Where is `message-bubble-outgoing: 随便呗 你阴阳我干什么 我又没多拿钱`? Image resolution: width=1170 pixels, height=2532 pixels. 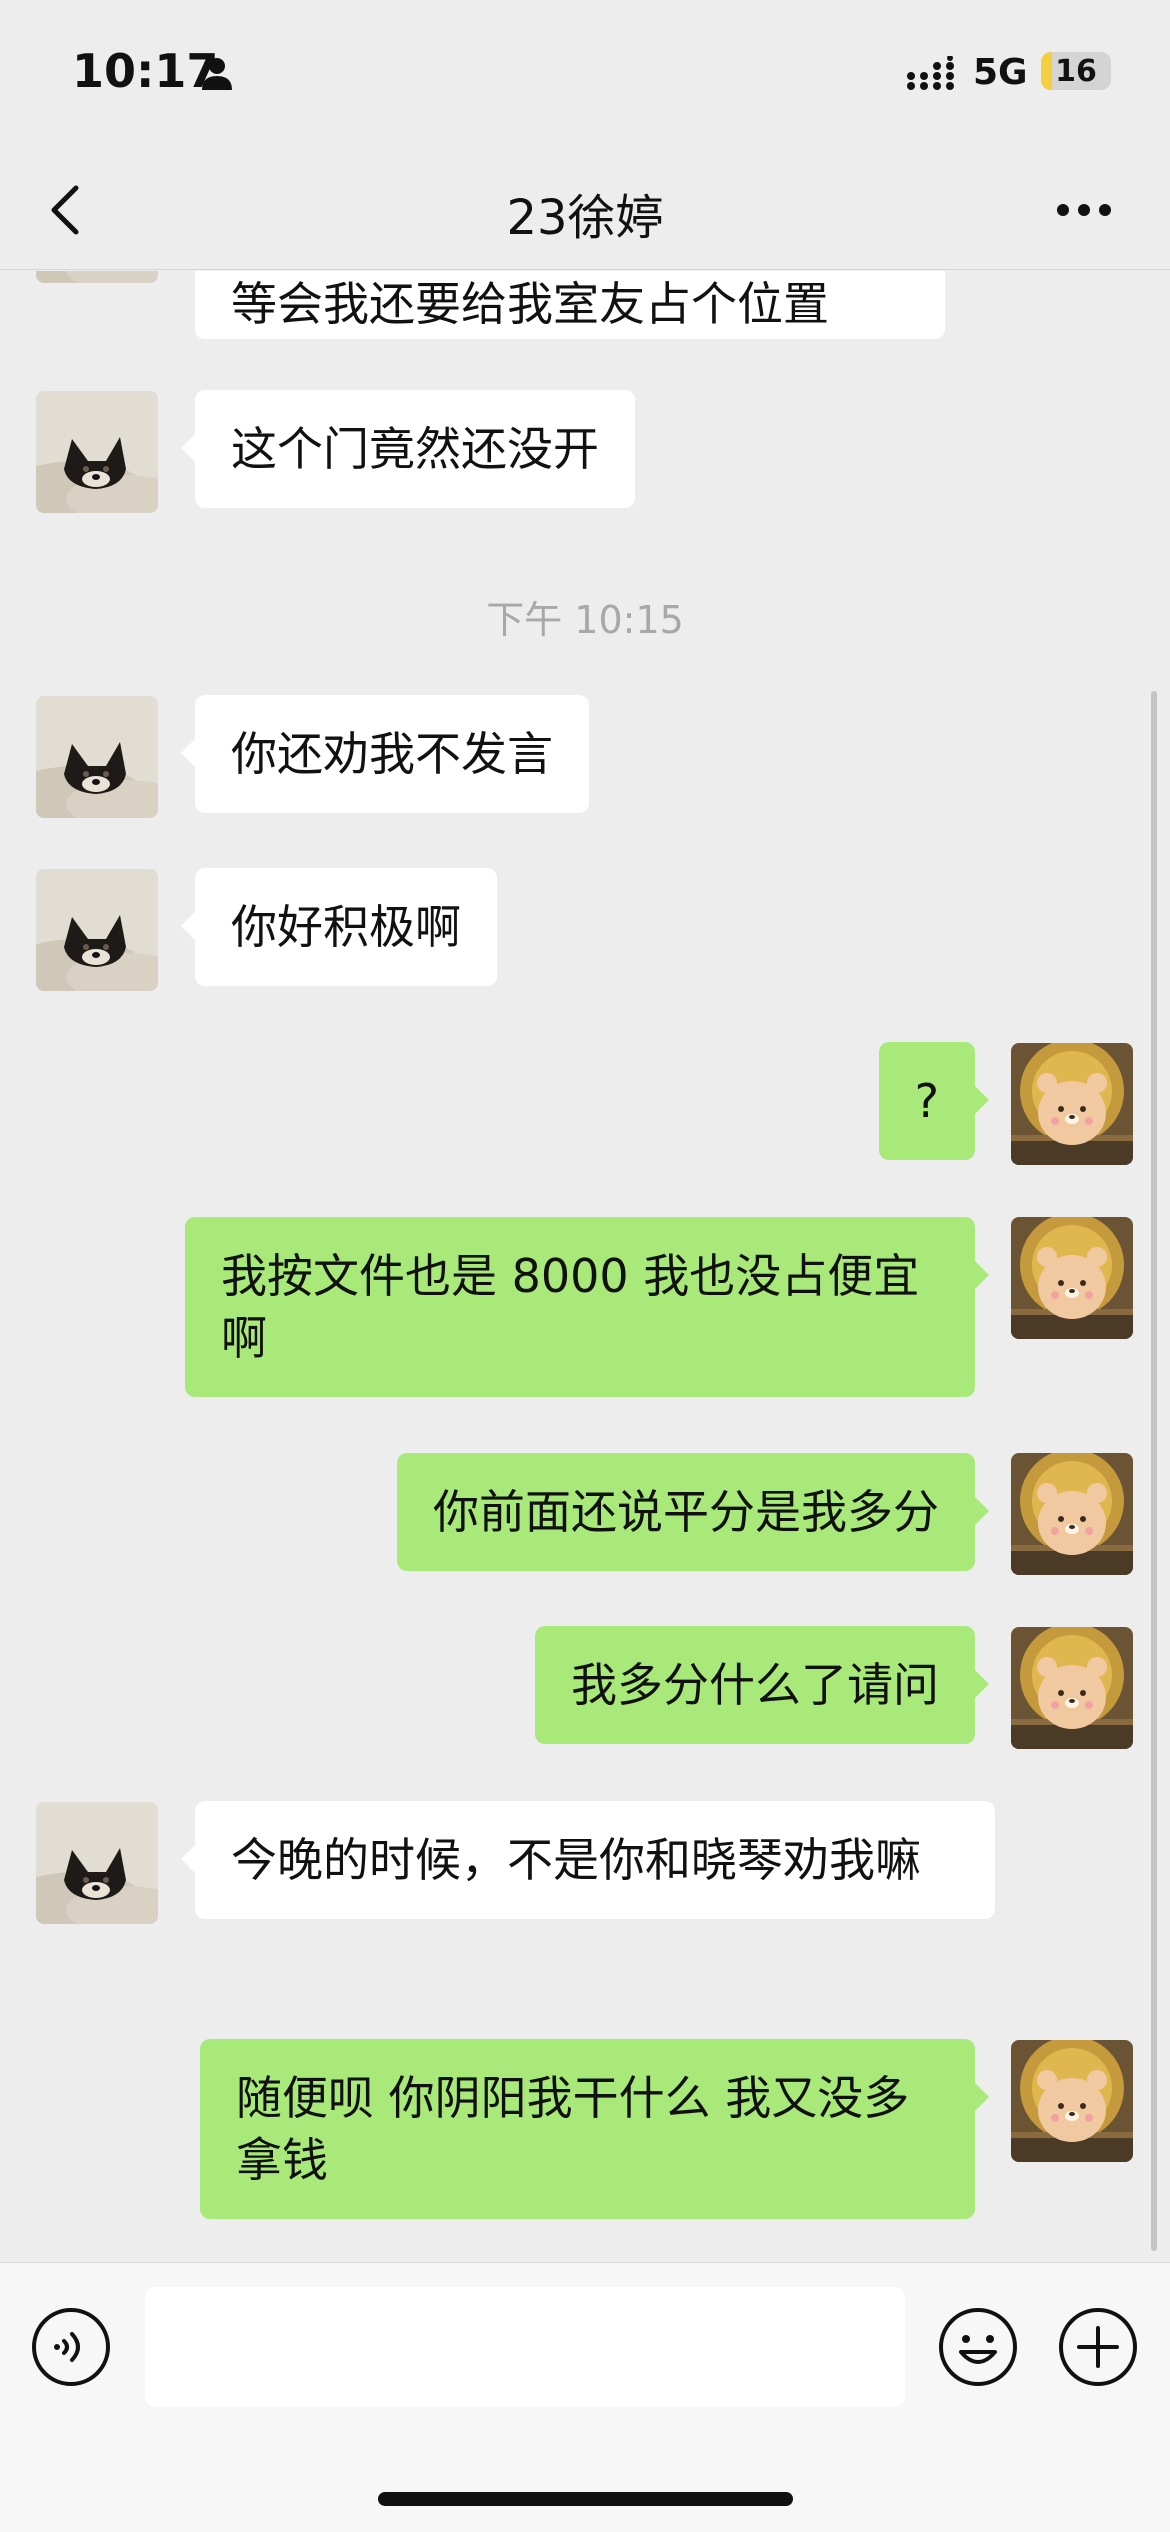 message-bubble-outgoing: 随便呗 你阴阳我干什么 我又没多拿钱 is located at coordinates (594, 2129).